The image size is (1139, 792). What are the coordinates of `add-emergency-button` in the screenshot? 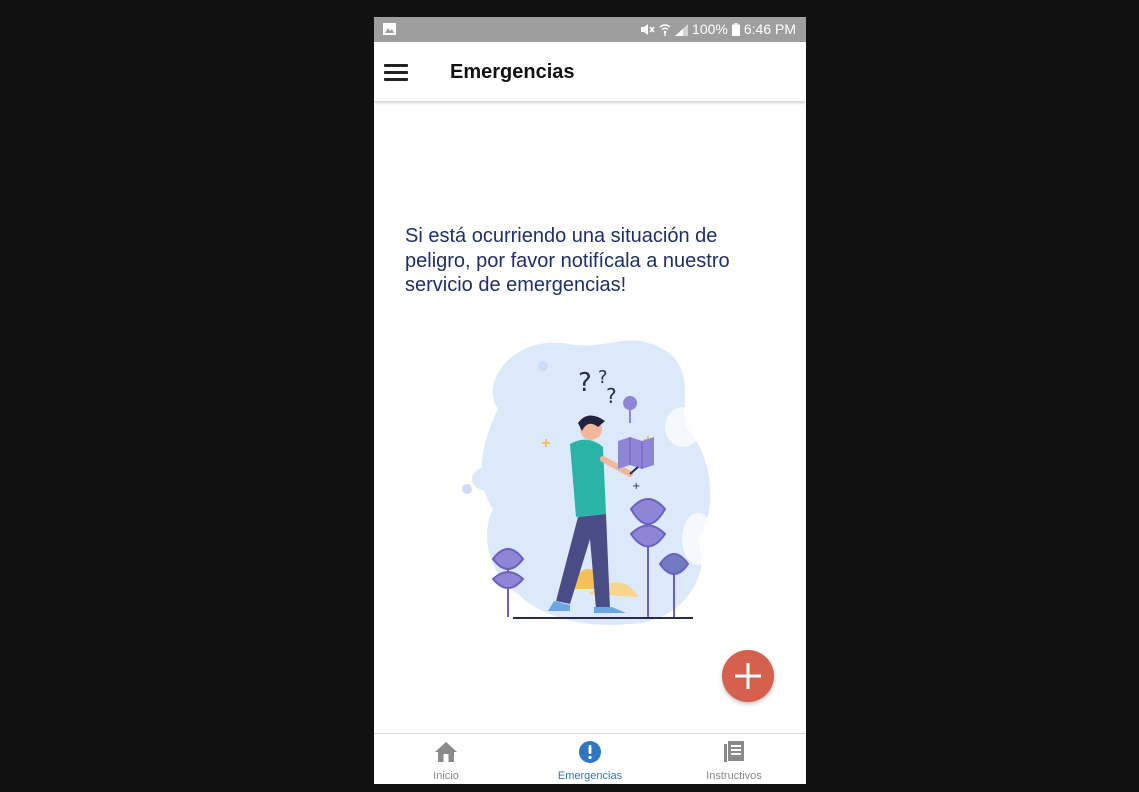 It's located at (748, 676).